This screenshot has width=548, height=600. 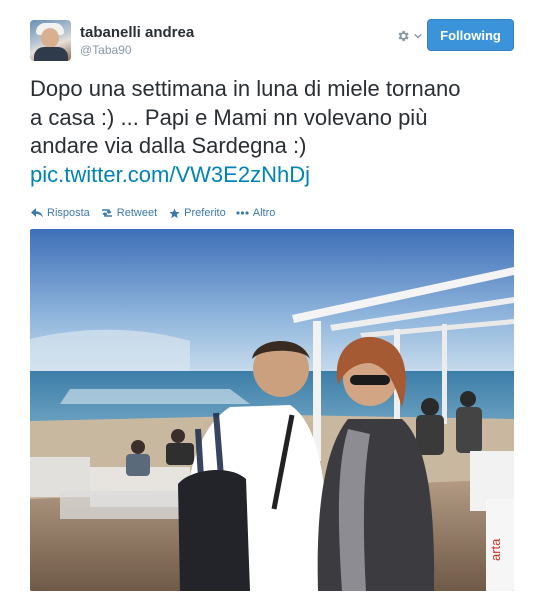 I want to click on more-label: Altro, so click(x=264, y=213).